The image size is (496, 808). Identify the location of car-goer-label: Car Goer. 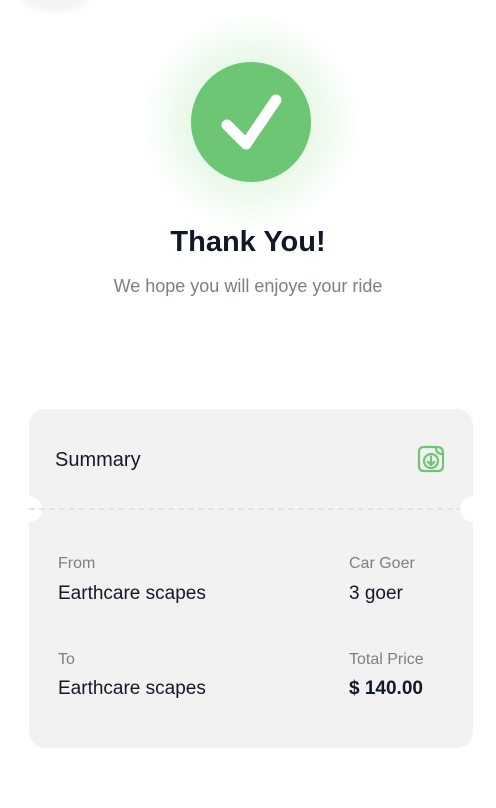
(382, 563).